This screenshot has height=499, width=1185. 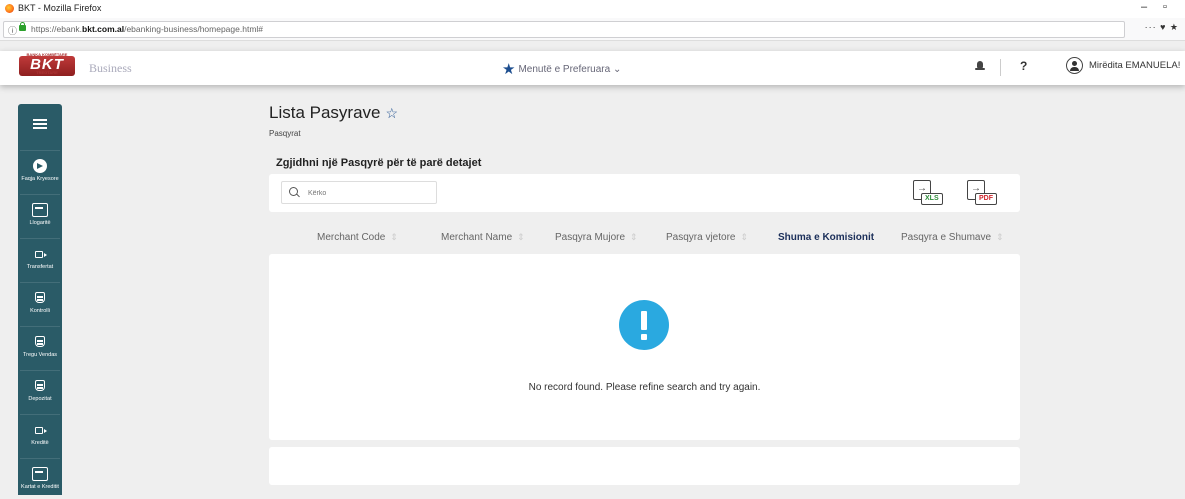 What do you see at coordinates (644, 325) in the screenshot?
I see `exclamation-icon` at bounding box center [644, 325].